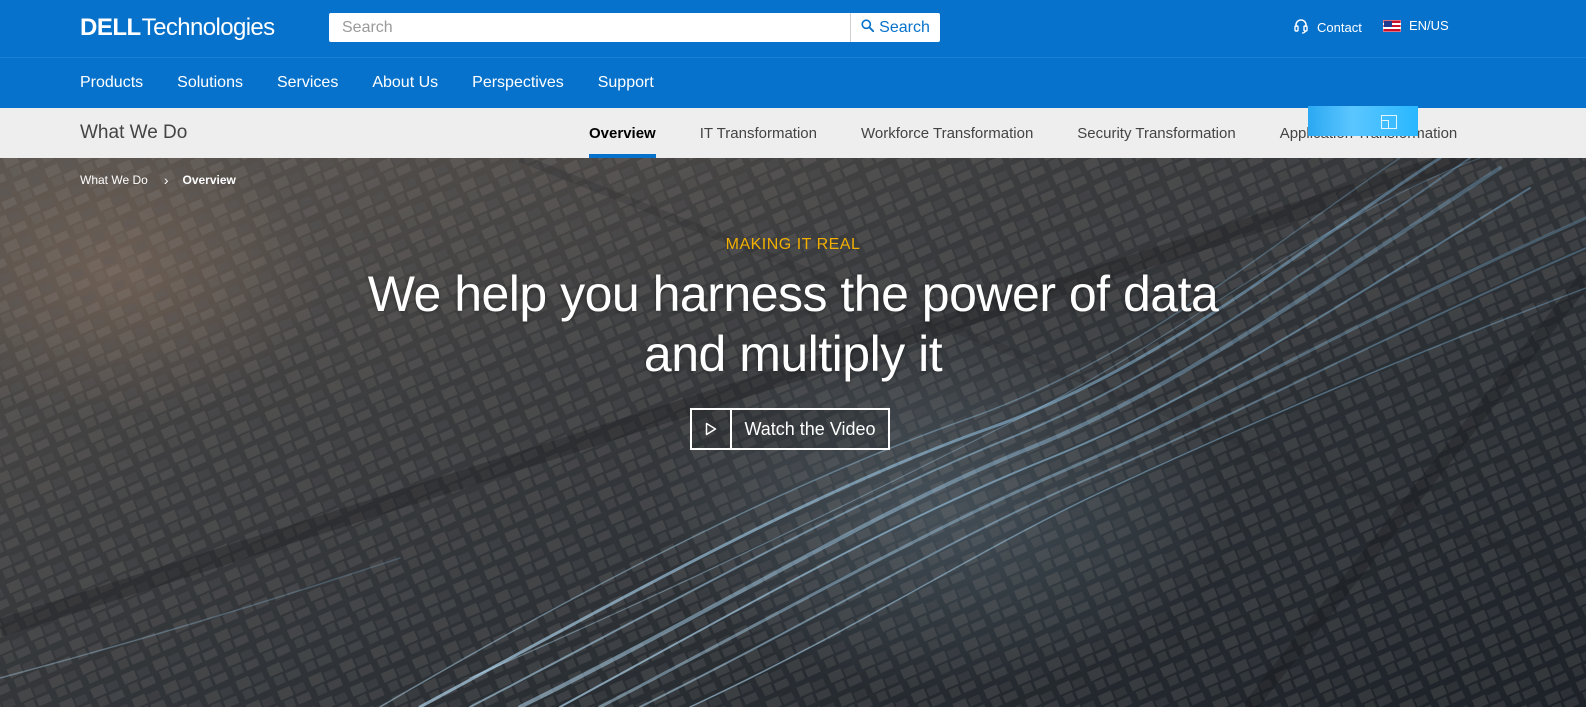  What do you see at coordinates (712, 429) in the screenshot?
I see `play-icon` at bounding box center [712, 429].